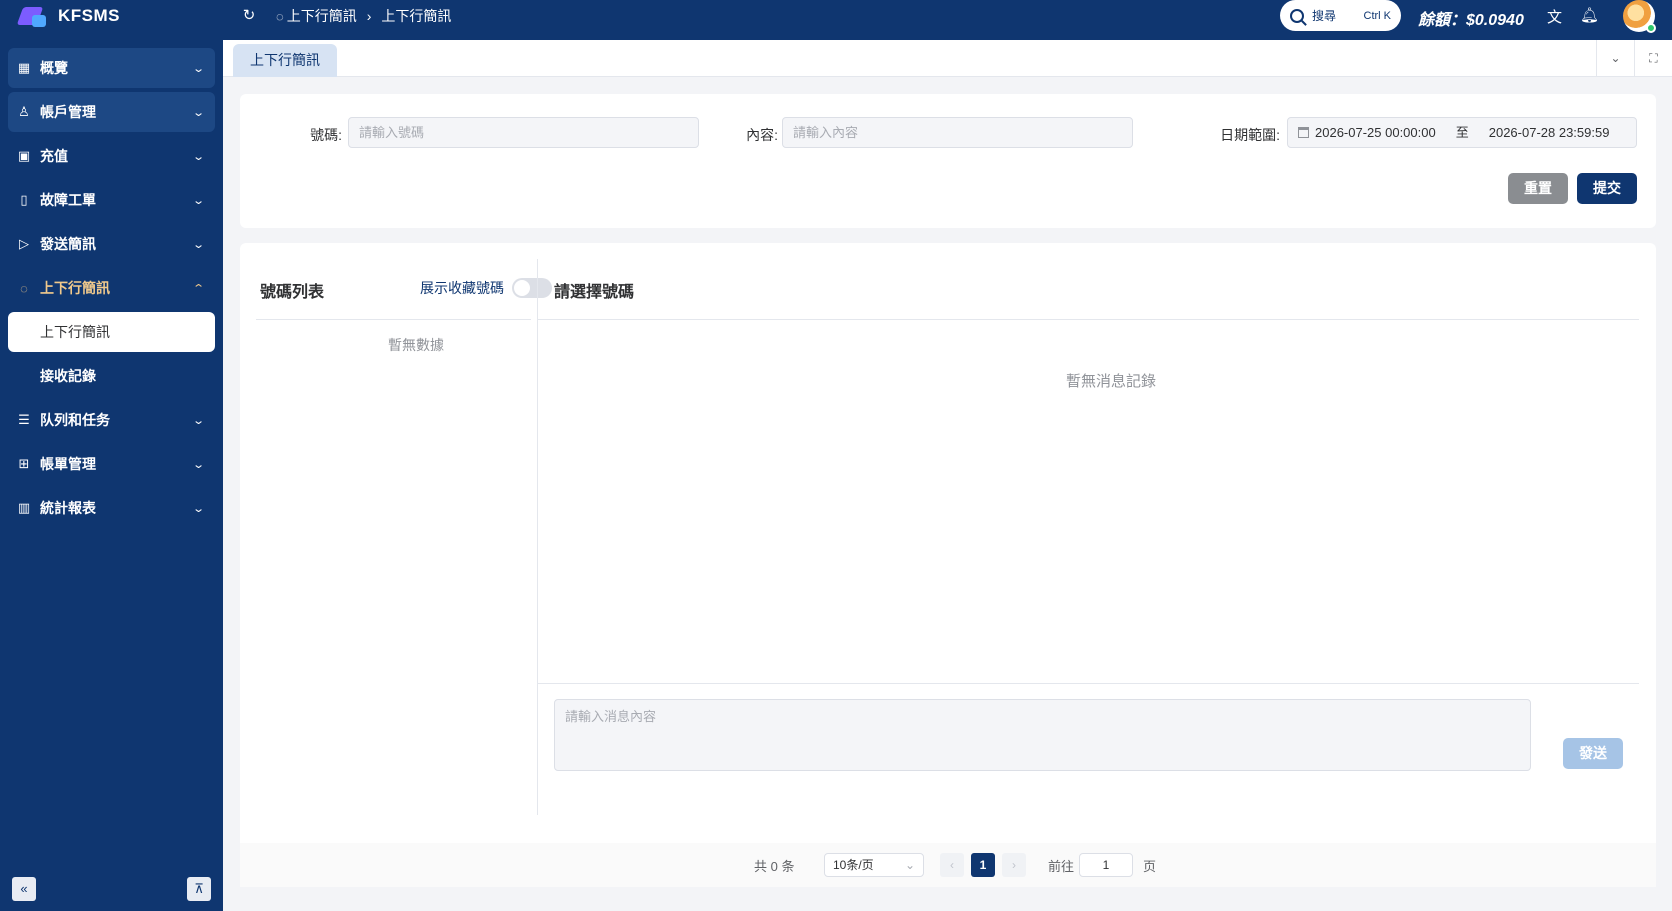 The width and height of the screenshot is (1672, 911). What do you see at coordinates (1589, 15) in the screenshot?
I see `bell-icon: 🔔︎` at bounding box center [1589, 15].